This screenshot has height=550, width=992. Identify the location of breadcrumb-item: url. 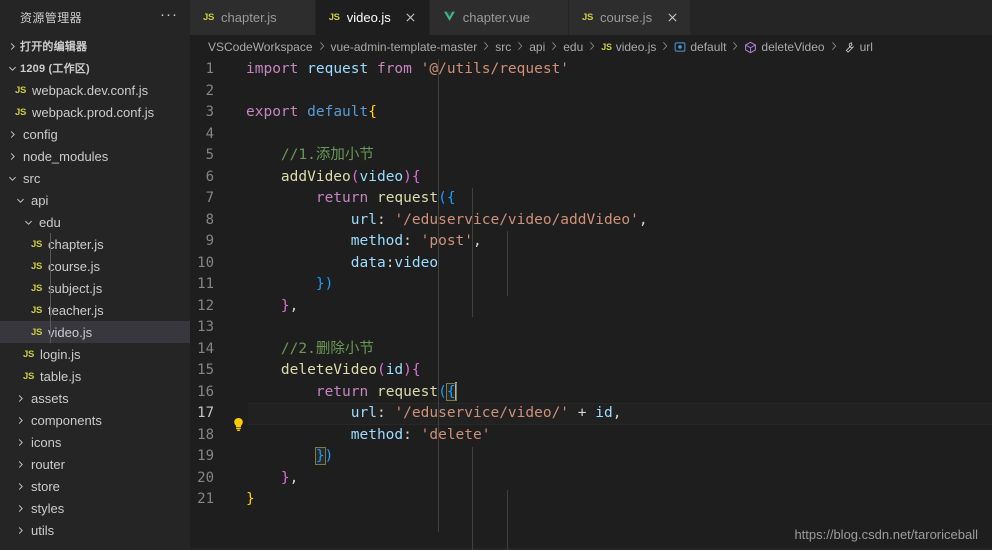
(858, 47).